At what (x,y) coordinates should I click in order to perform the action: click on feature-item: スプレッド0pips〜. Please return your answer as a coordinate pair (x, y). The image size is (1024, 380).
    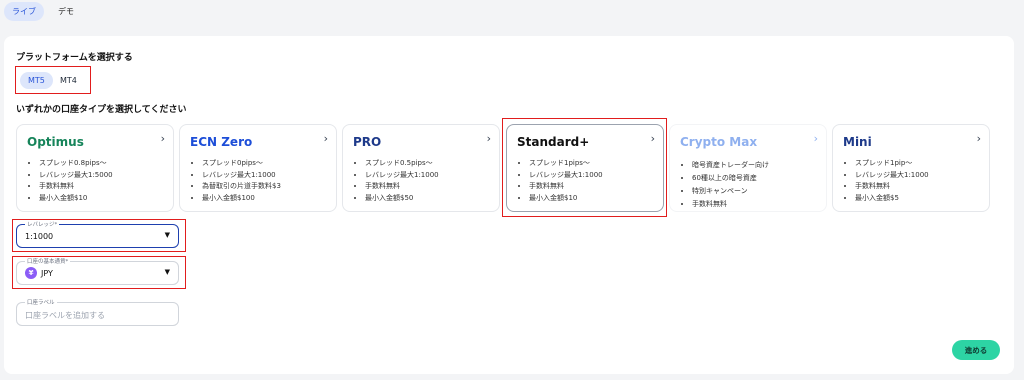
    Looking at the image, I should click on (241, 164).